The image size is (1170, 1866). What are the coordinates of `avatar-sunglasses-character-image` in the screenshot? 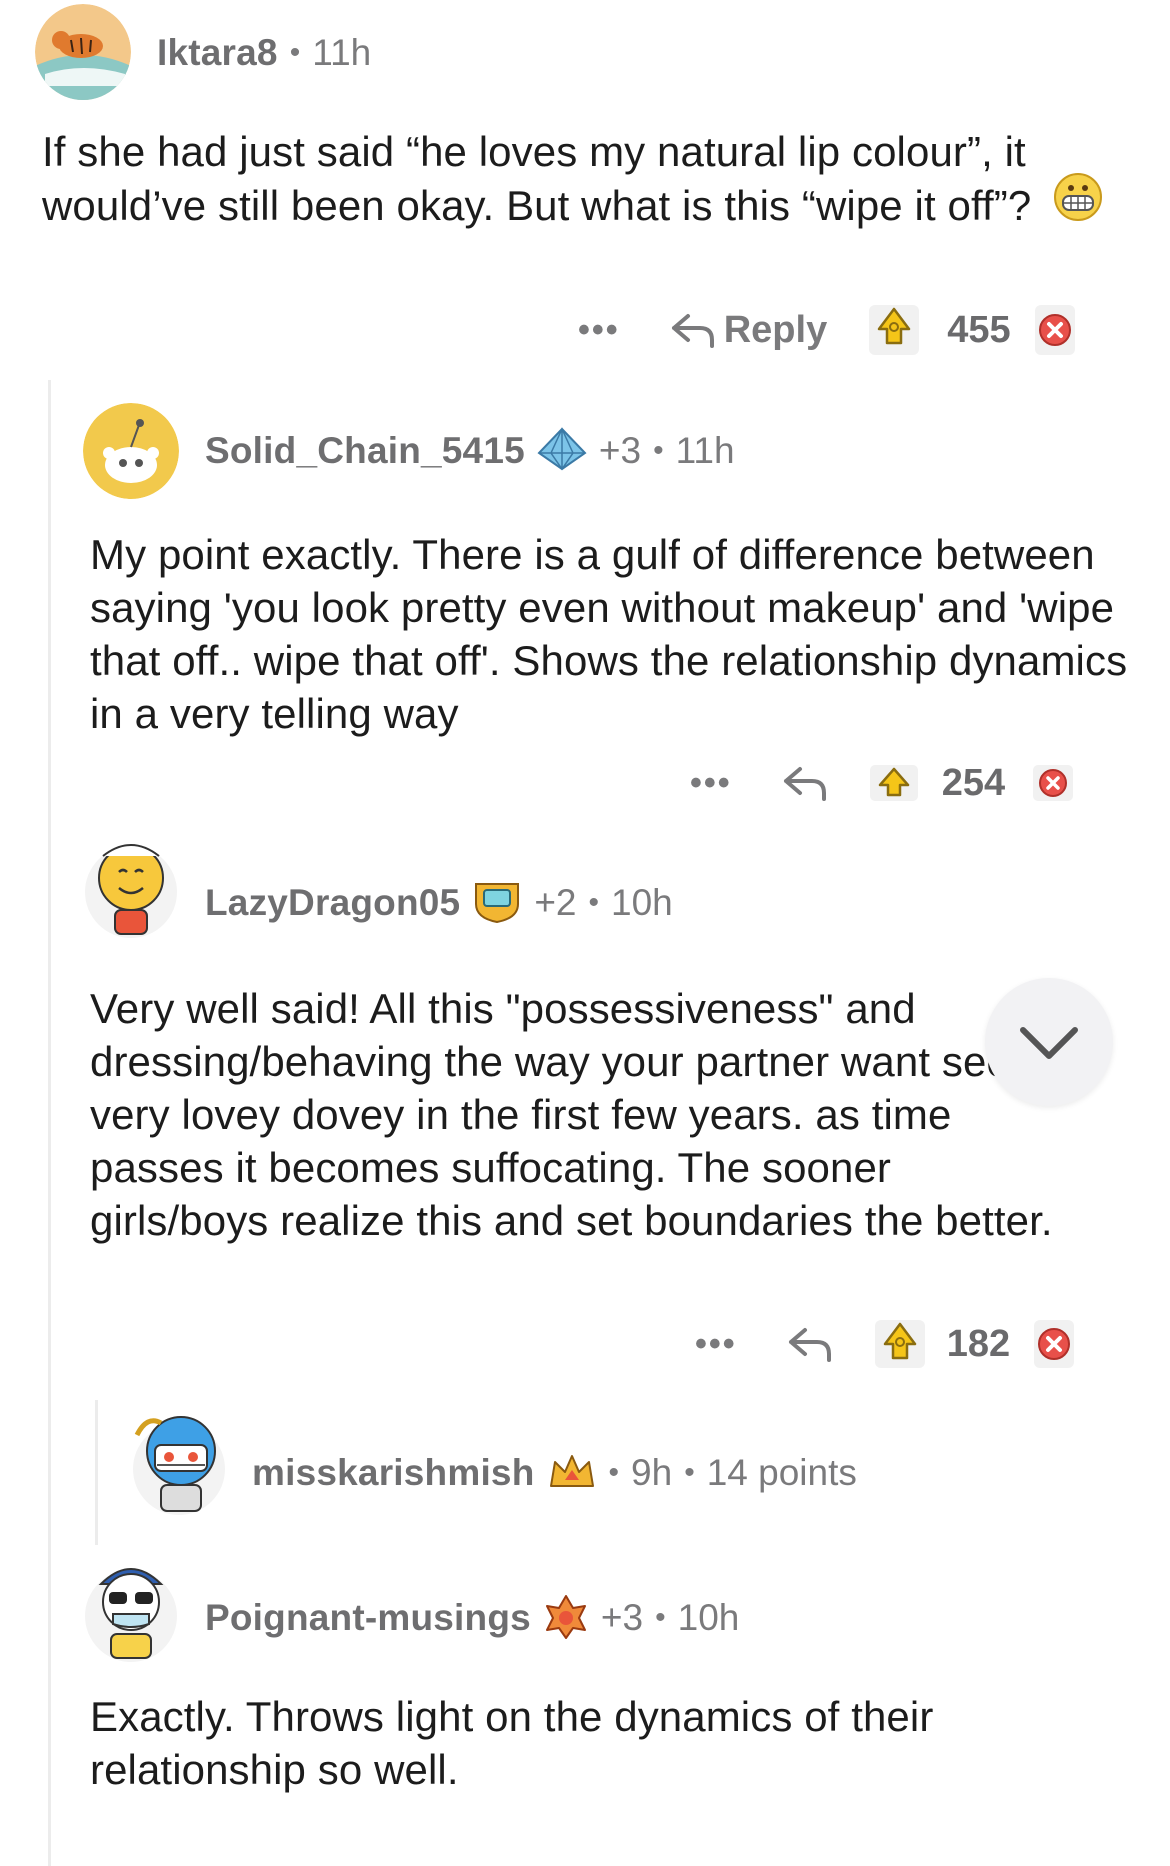 It's located at (131, 1615).